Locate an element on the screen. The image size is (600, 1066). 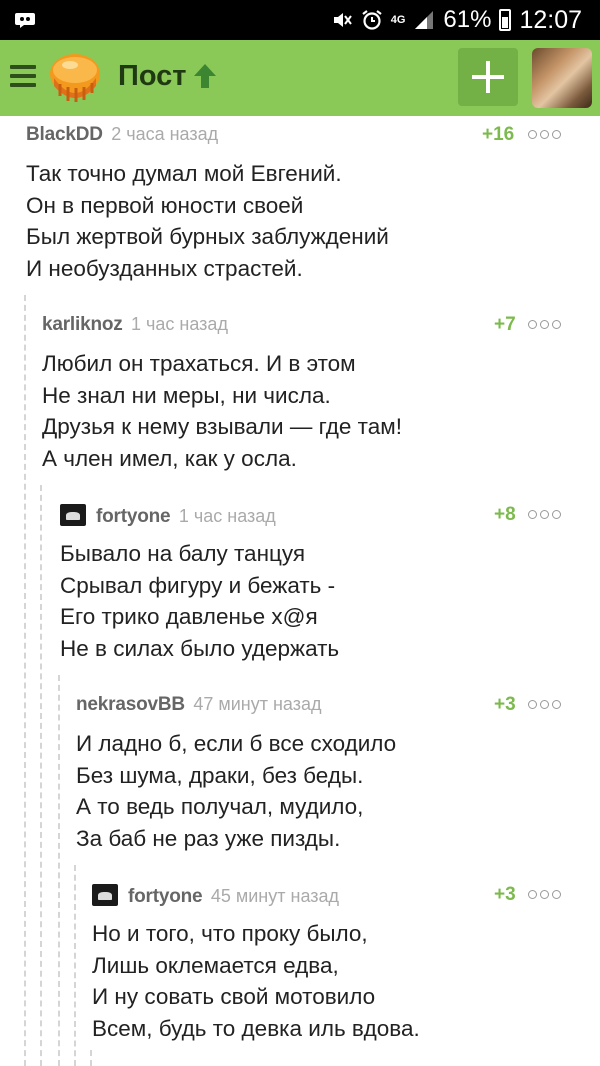
comment-line: И ну совать свой мотовило is located at coordinates (234, 996).